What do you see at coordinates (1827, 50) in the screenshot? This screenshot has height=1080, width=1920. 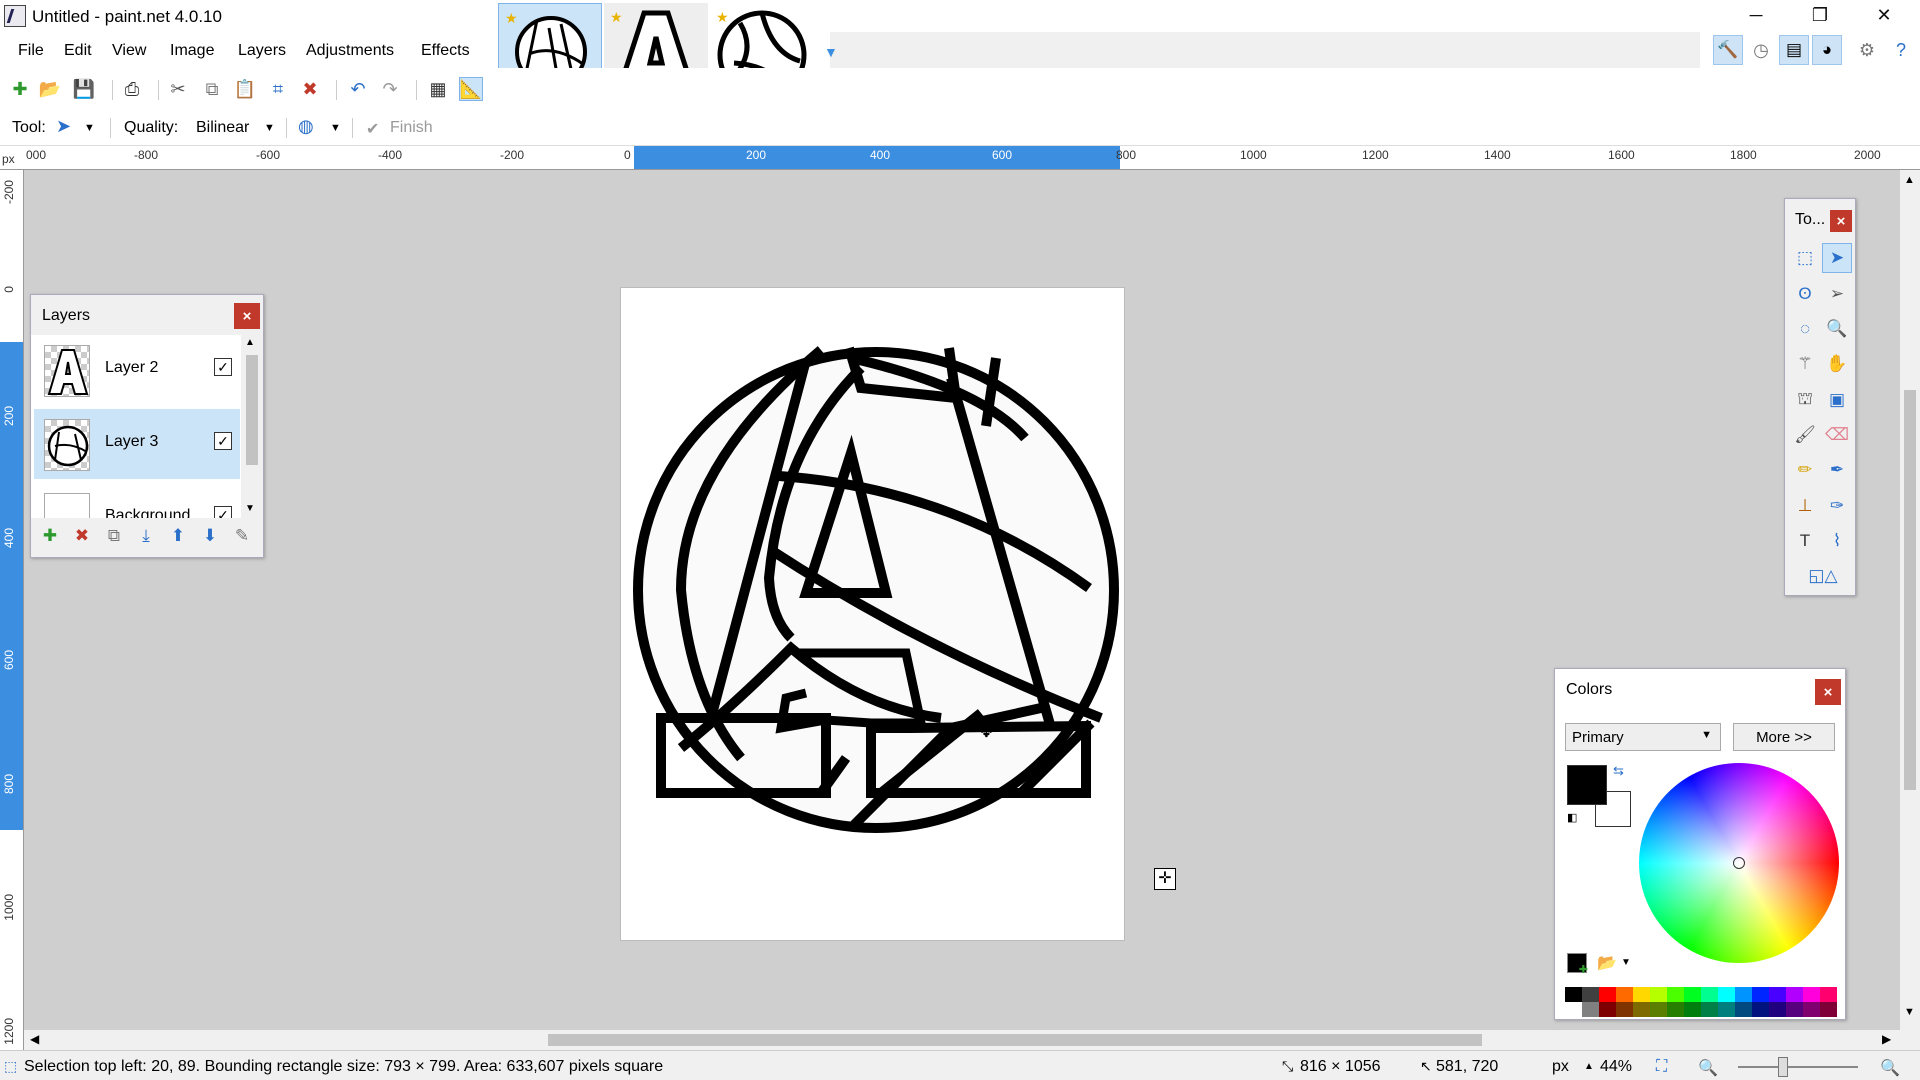 I see `colors-window-toggle-icon: ◕` at bounding box center [1827, 50].